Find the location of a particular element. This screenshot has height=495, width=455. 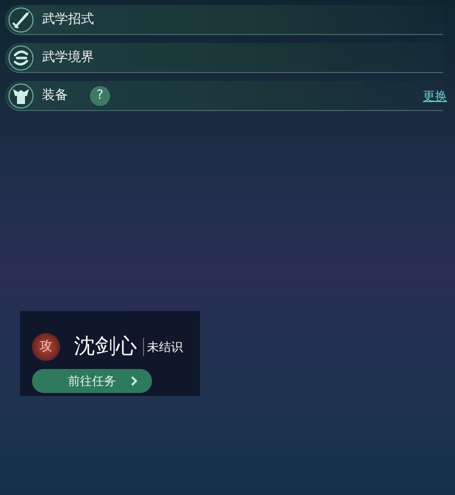

section-title: 武学境界 is located at coordinates (68, 57).